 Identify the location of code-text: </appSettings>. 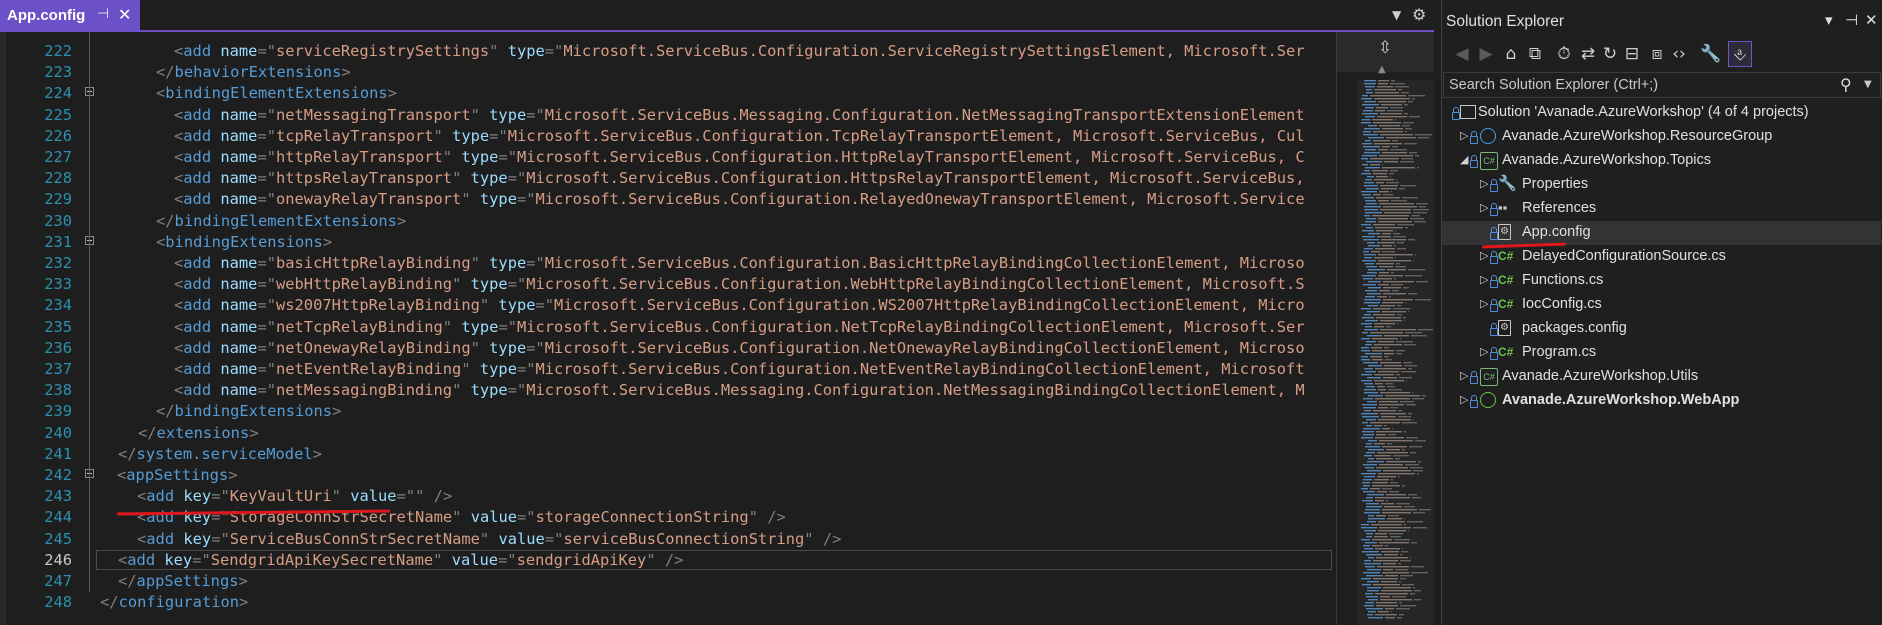
(183, 581).